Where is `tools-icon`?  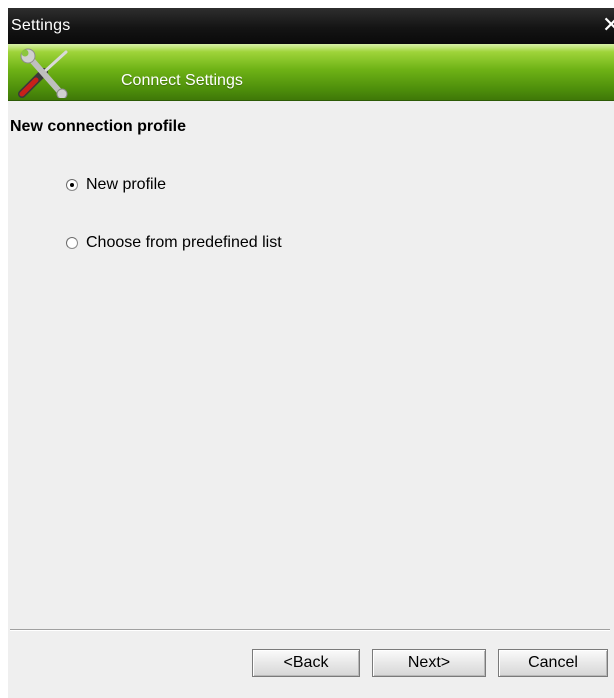 tools-icon is located at coordinates (43, 73).